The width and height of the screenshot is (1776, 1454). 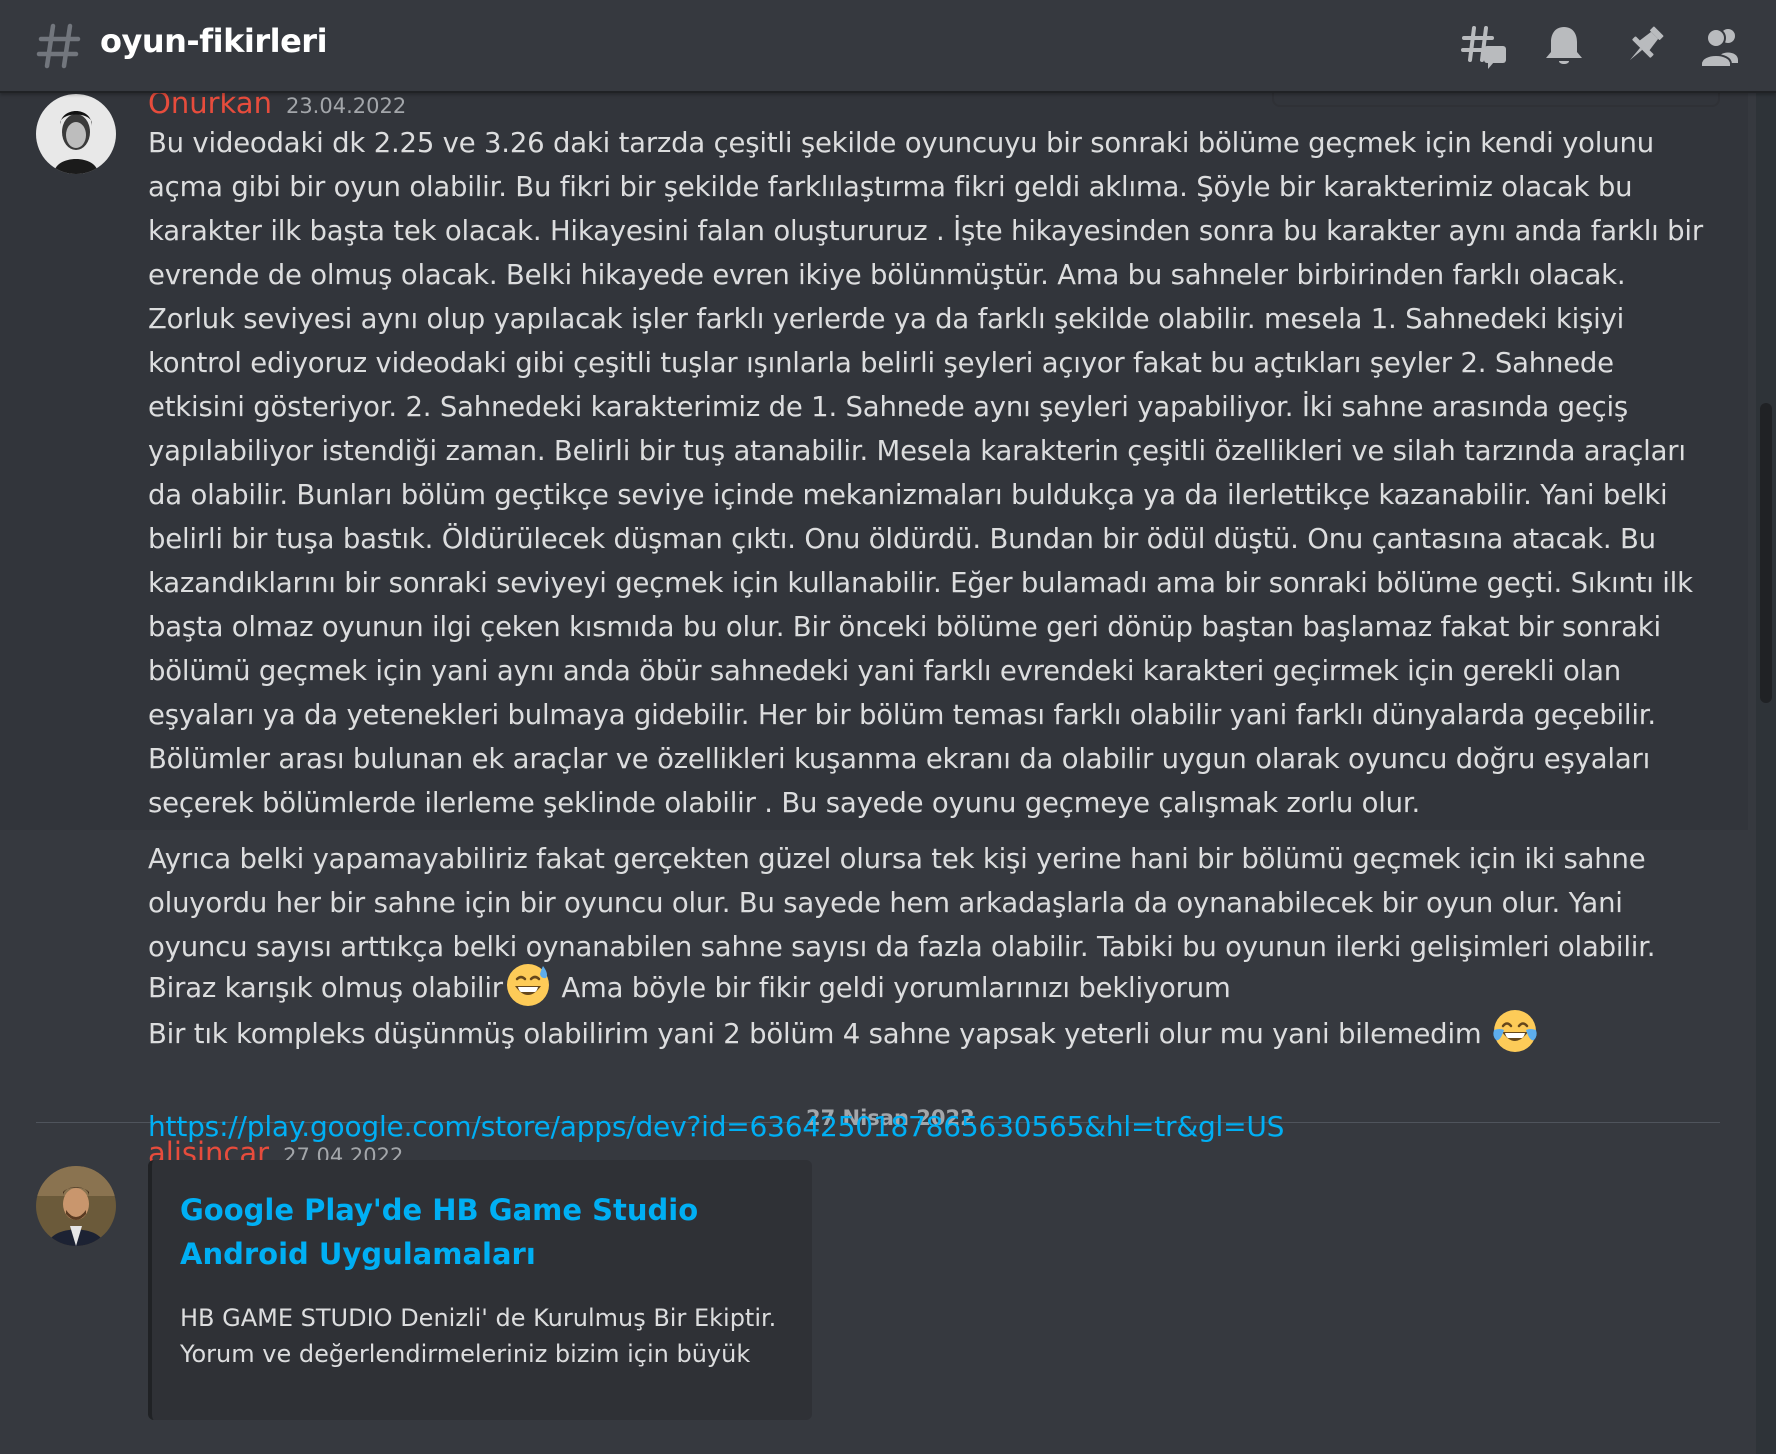 I want to click on joy-emoji-icon, so click(x=1515, y=1031).